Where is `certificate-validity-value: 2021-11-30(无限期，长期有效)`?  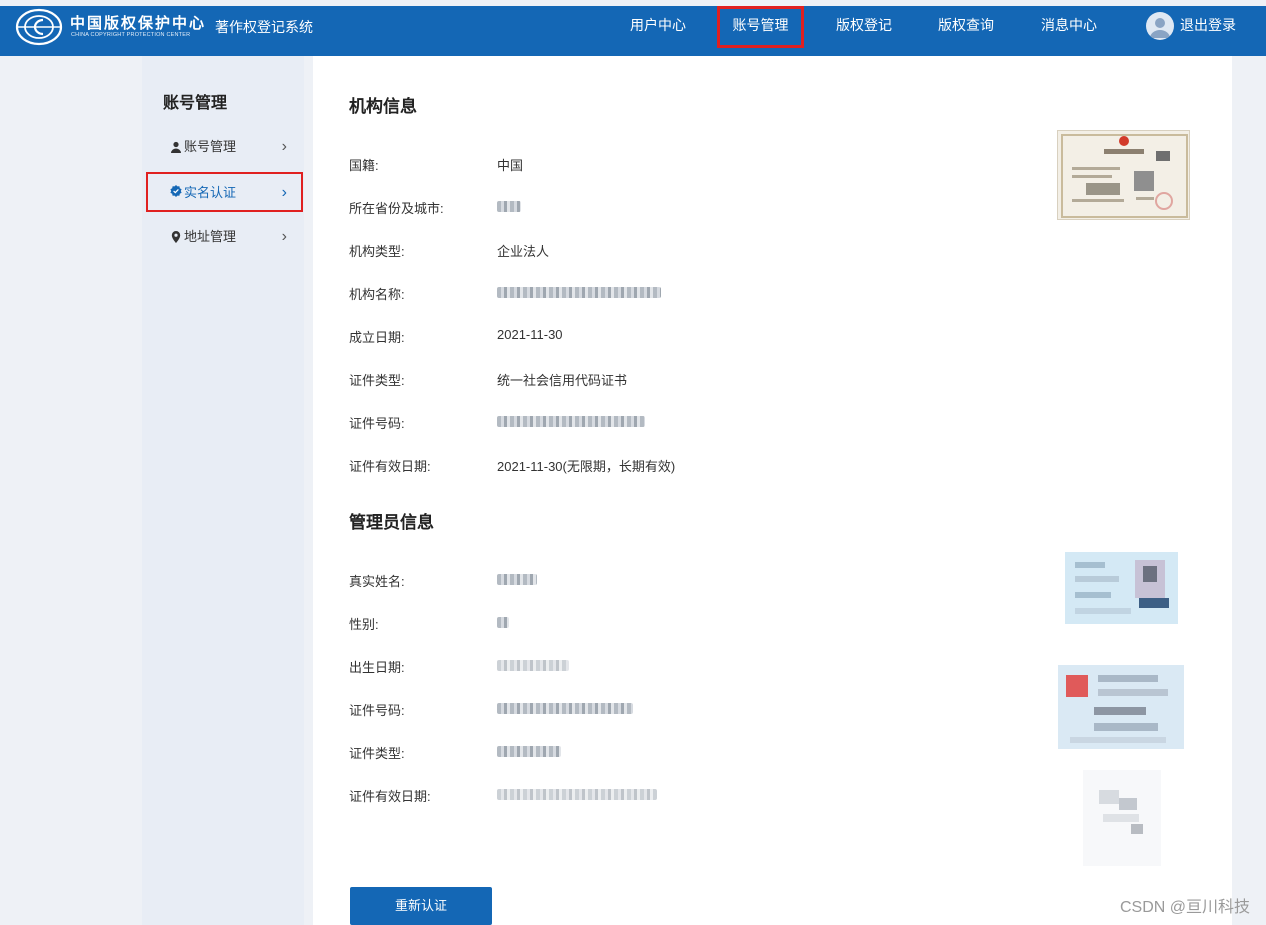 certificate-validity-value: 2021-11-30(无限期，长期有效) is located at coordinates (586, 466).